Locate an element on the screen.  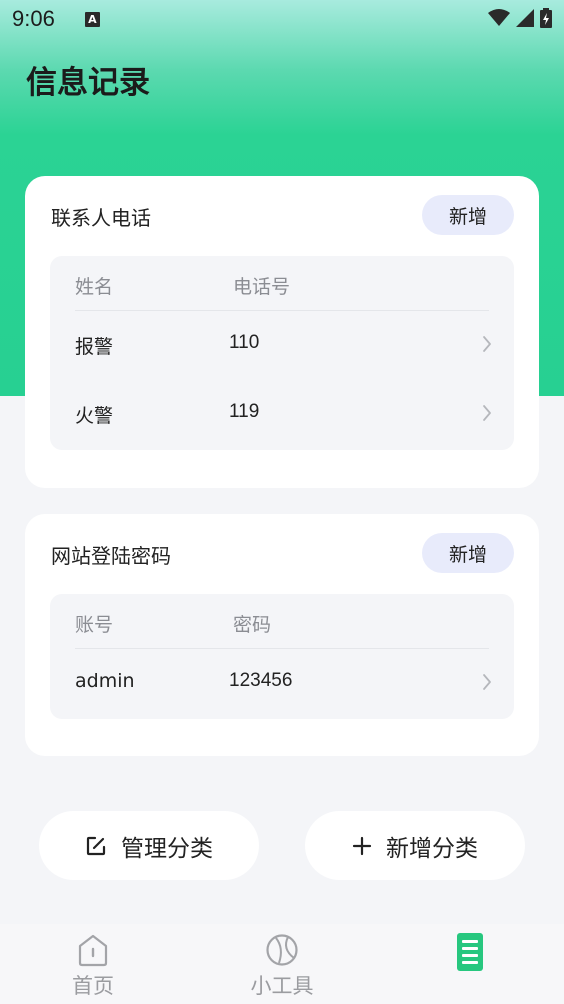
ball-icon is located at coordinates (282, 950).